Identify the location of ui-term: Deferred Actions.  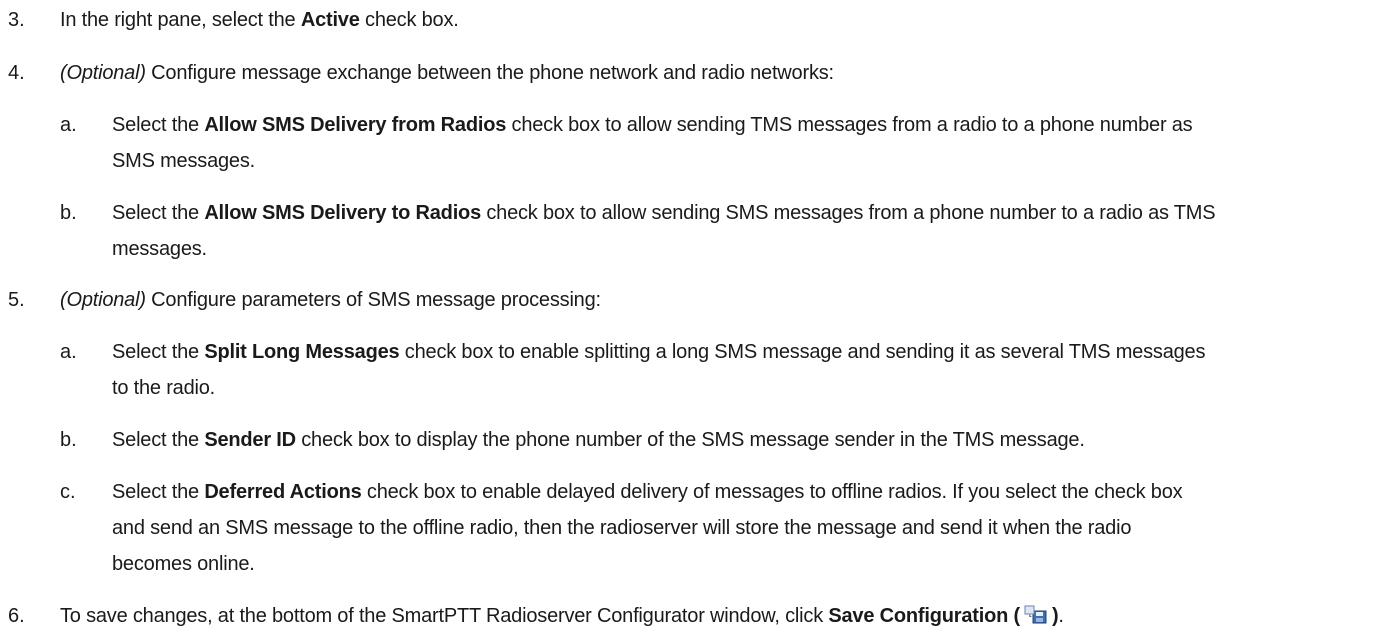
(283, 492).